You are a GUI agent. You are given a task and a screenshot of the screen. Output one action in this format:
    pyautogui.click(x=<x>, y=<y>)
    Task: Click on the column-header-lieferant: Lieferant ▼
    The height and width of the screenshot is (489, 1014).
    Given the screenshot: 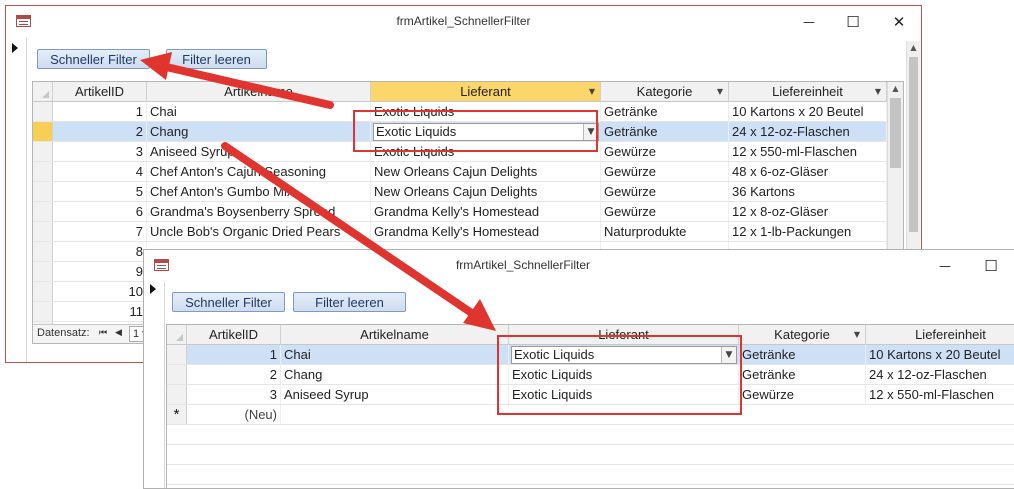 What is the action you would take?
    pyautogui.click(x=486, y=92)
    